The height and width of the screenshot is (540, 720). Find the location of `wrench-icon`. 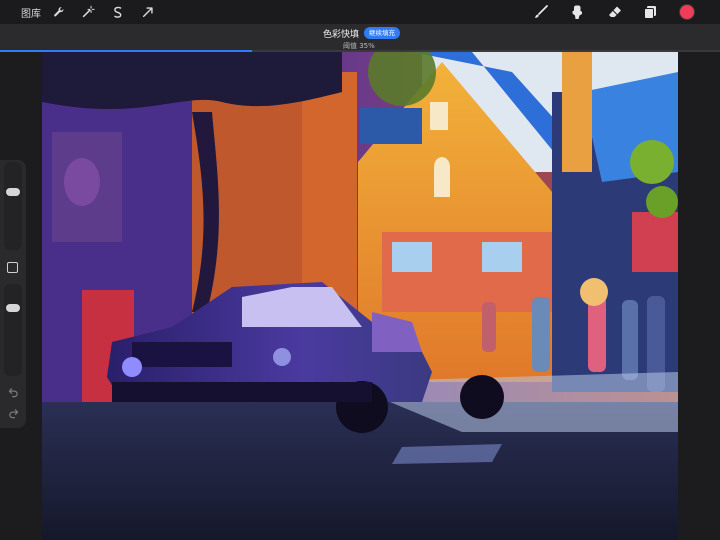

wrench-icon is located at coordinates (59, 12).